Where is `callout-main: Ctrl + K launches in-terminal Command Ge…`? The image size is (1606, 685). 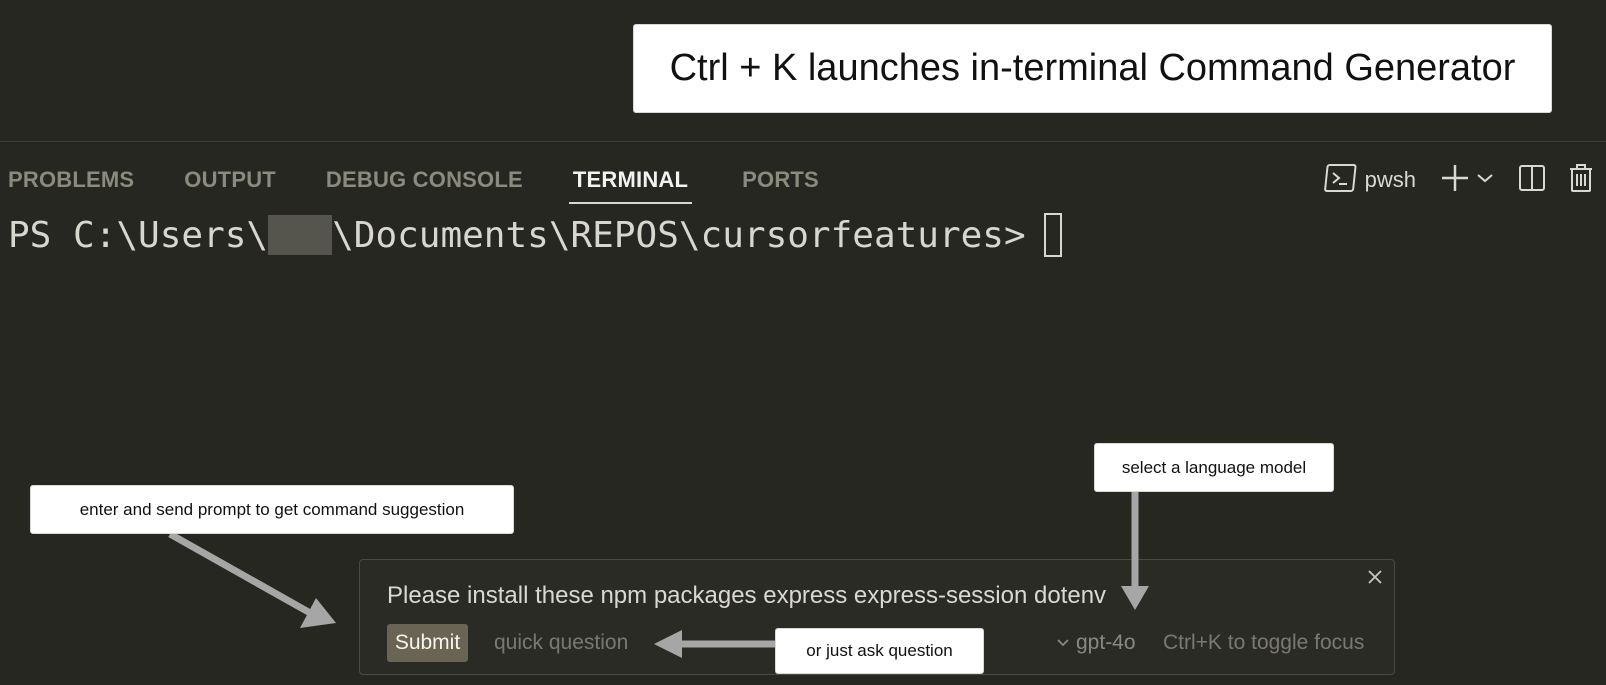
callout-main: Ctrl + K launches in-terminal Command Ge… is located at coordinates (1092, 68).